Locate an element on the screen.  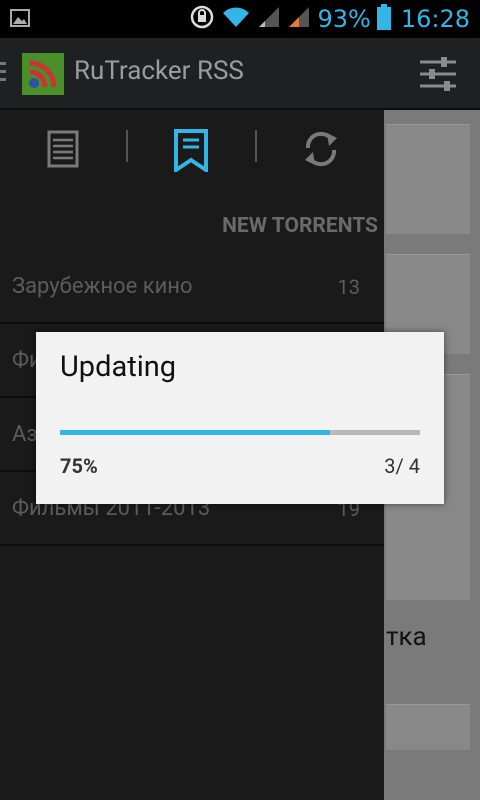
signal-2-icon is located at coordinates (299, 19).